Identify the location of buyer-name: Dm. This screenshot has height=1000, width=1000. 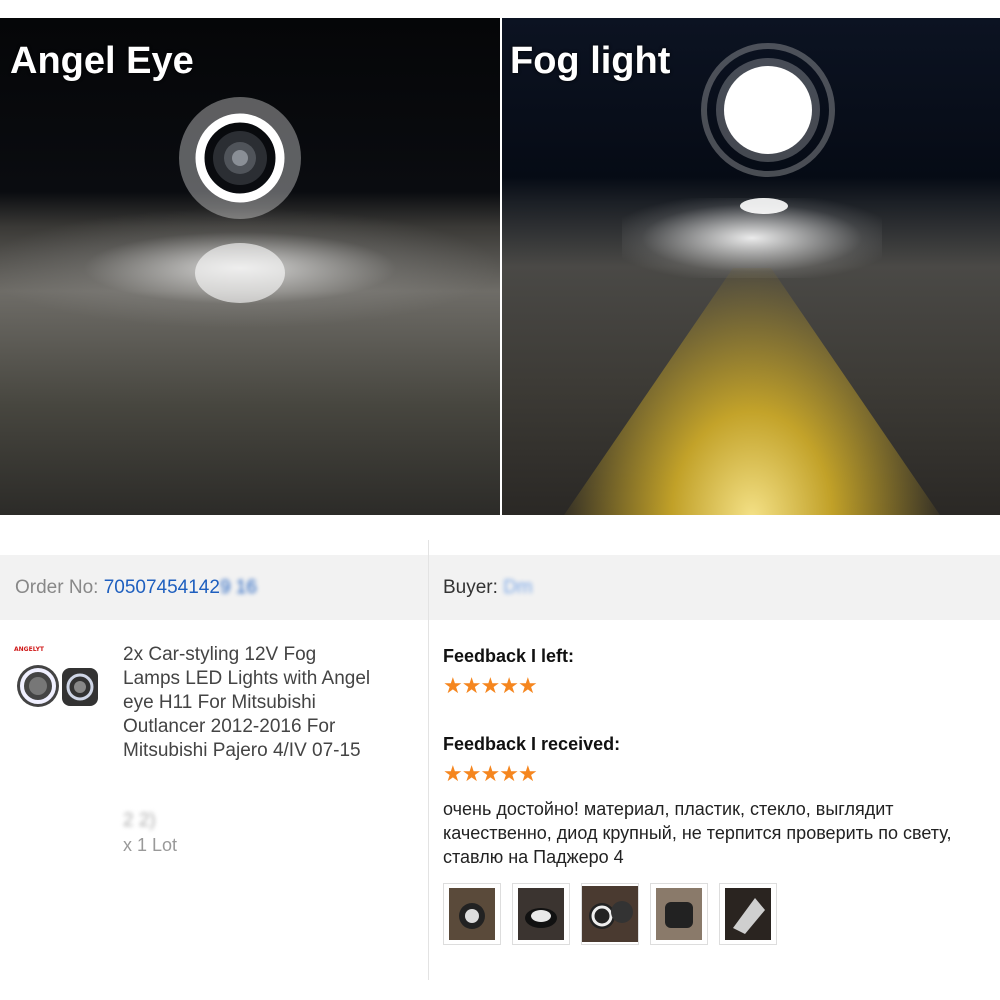
(518, 587).